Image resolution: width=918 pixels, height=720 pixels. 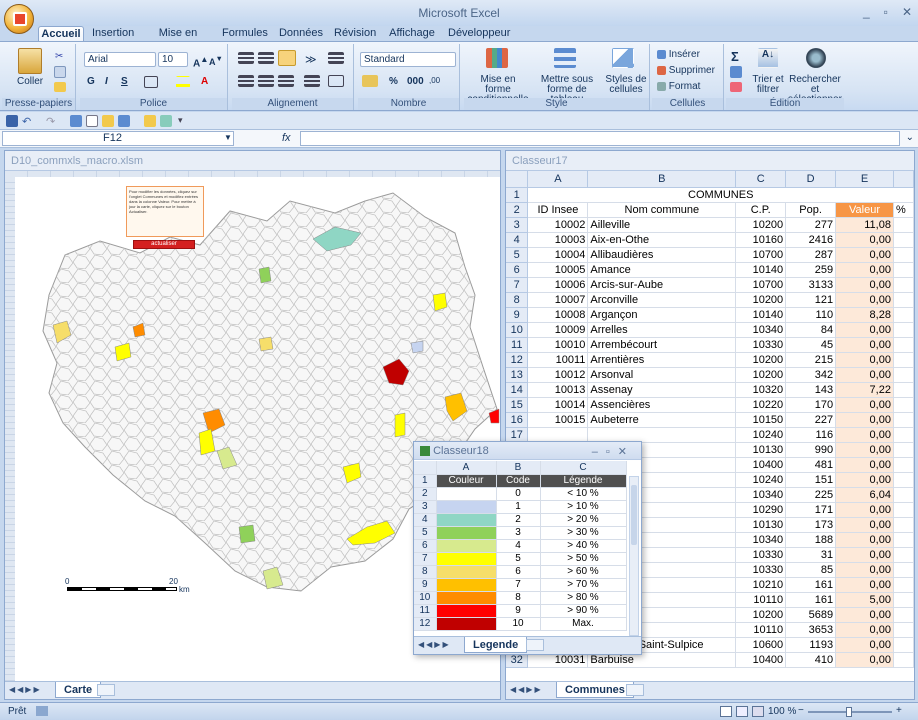 What do you see at coordinates (517, 210) in the screenshot?
I see `row-header: 2` at bounding box center [517, 210].